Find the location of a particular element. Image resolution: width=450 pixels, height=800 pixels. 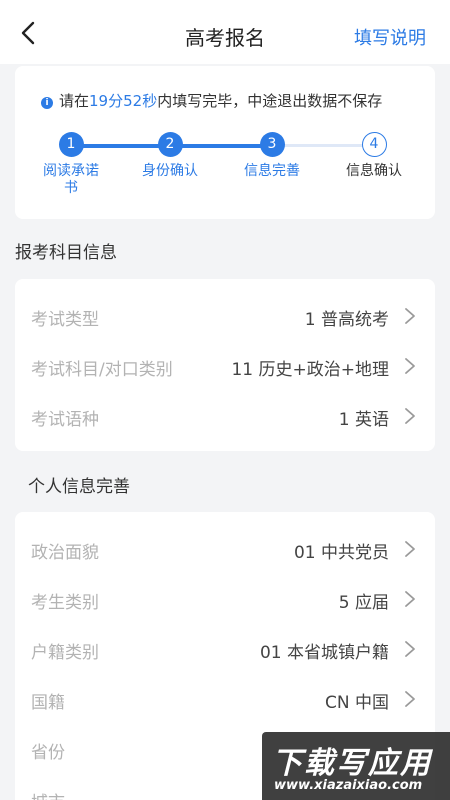

political-status-label: 政治面貌 is located at coordinates (65, 553).